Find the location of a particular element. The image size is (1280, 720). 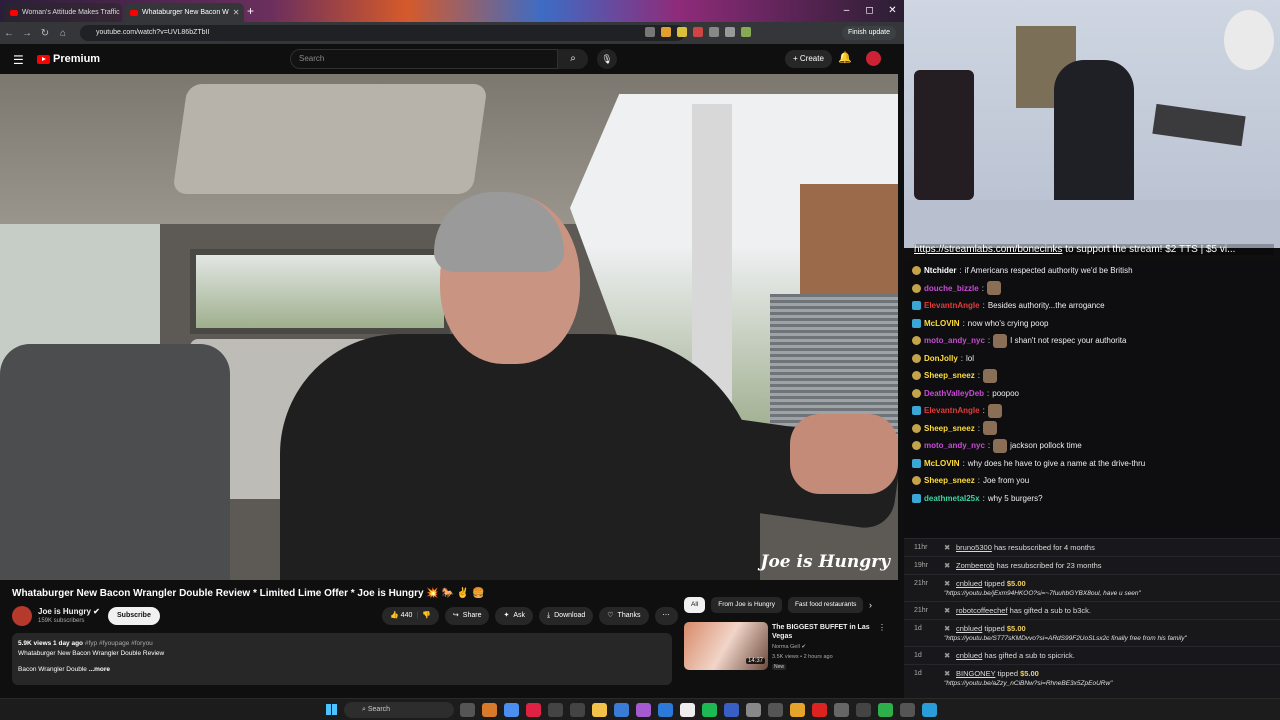

subscribe-button: Subscribe is located at coordinates (134, 616).